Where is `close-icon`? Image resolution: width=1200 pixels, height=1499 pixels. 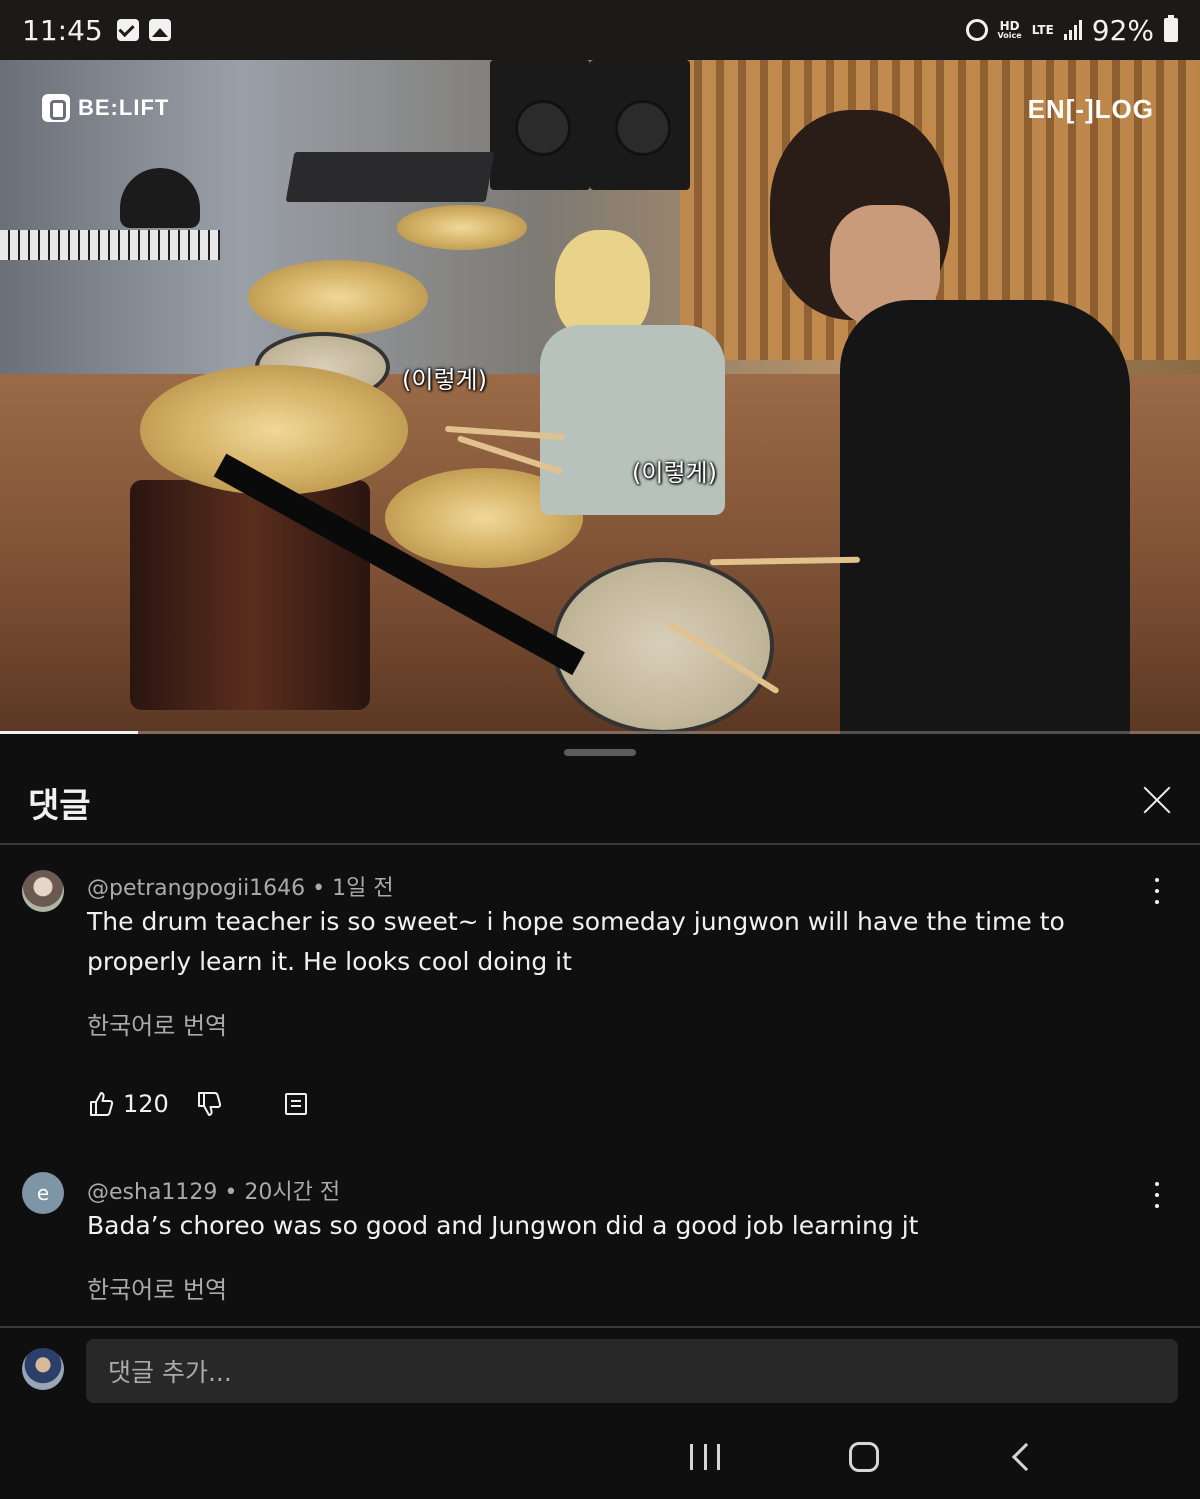 close-icon is located at coordinates (1157, 800).